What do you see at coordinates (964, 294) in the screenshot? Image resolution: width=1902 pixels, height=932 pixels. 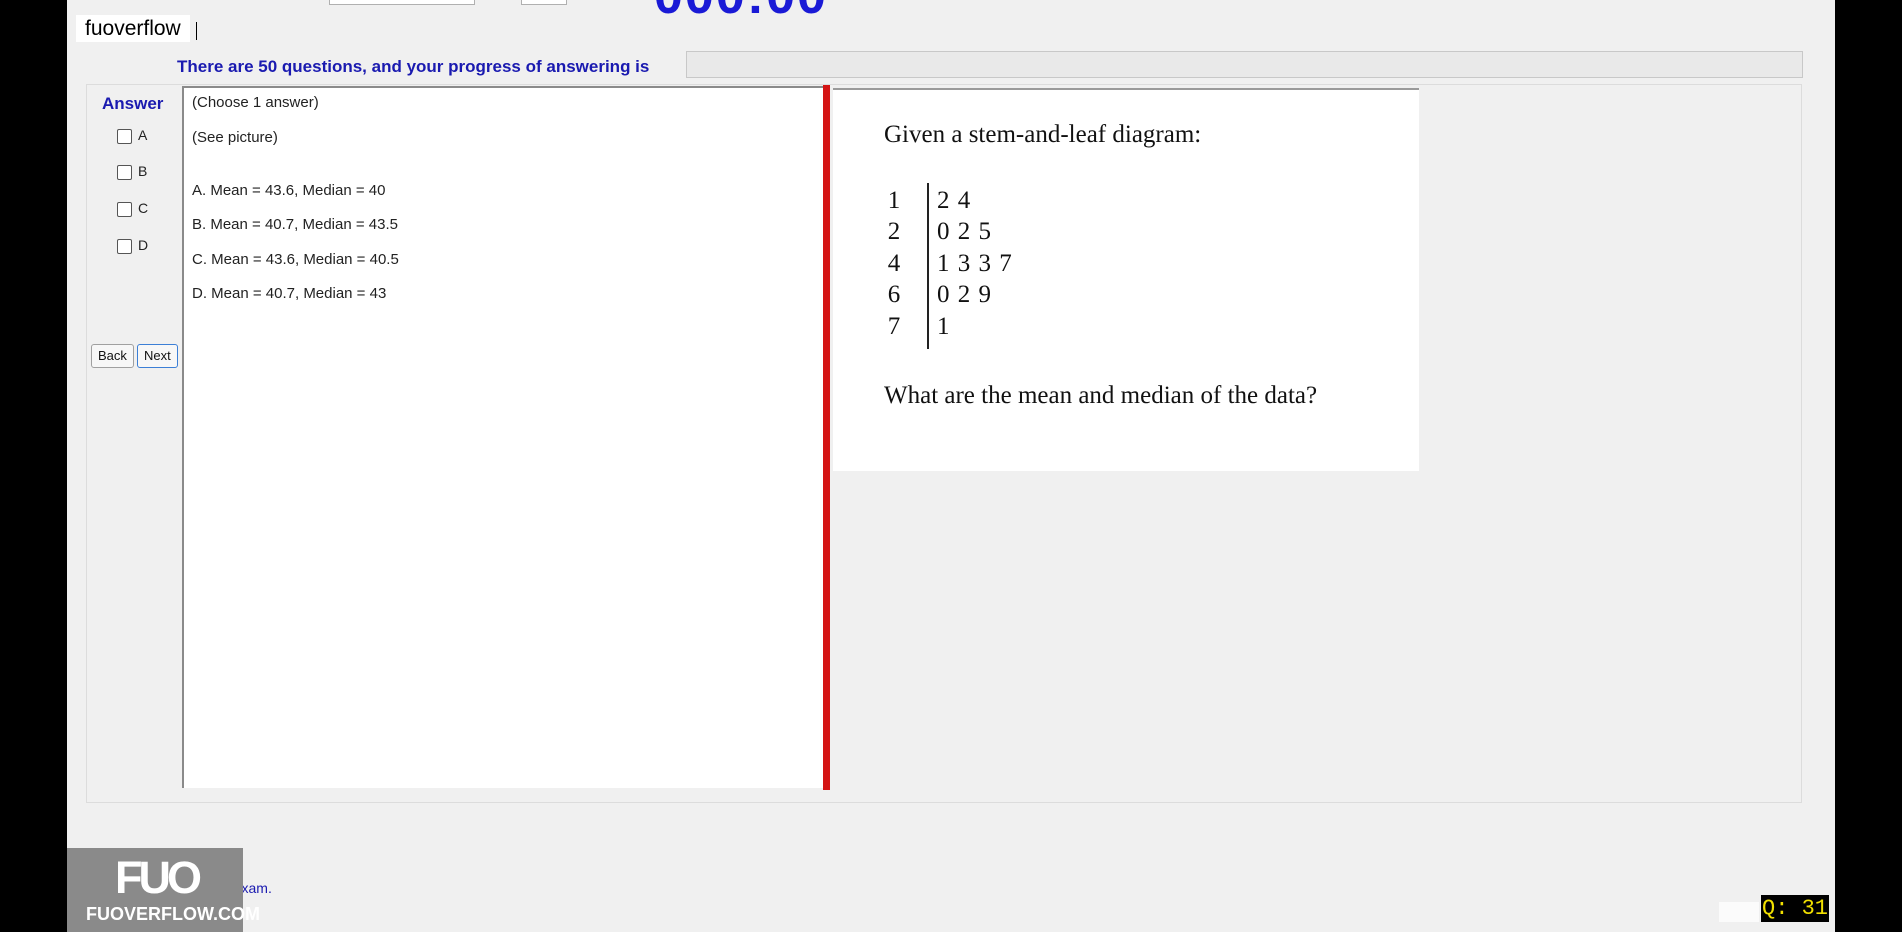 I see `leaf-values: 0 2 9` at bounding box center [964, 294].